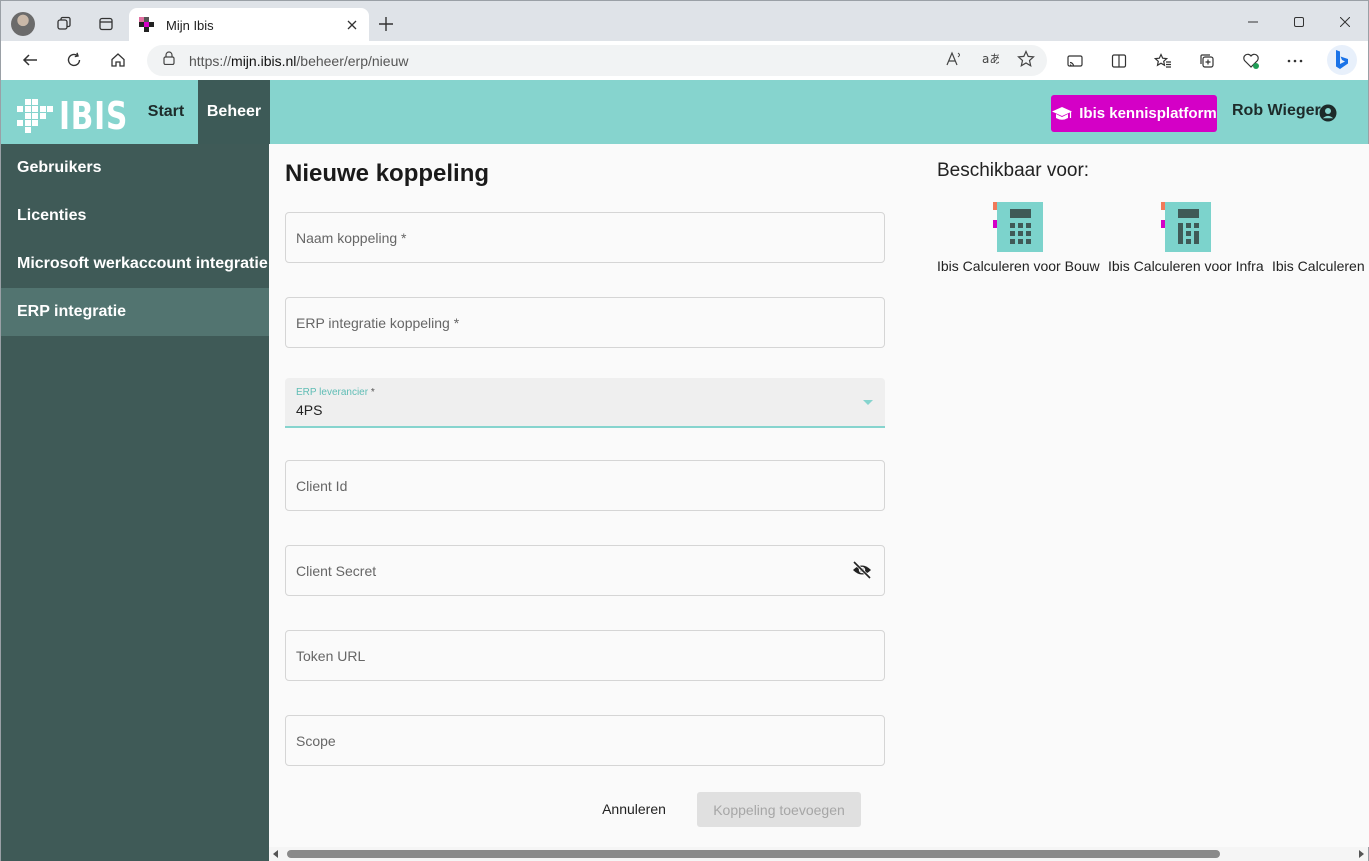  What do you see at coordinates (135, 312) in the screenshot?
I see `sidebar-item-erp-integratie: ERP integratie` at bounding box center [135, 312].